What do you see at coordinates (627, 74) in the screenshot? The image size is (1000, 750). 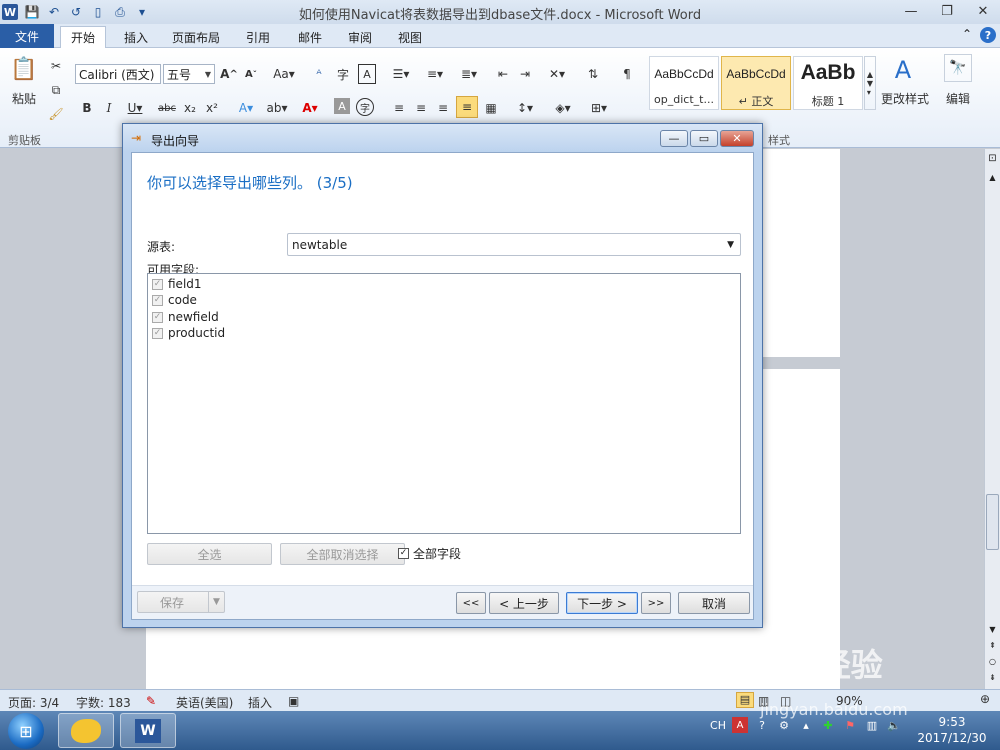 I see `show-marks-icon: ¶` at bounding box center [627, 74].